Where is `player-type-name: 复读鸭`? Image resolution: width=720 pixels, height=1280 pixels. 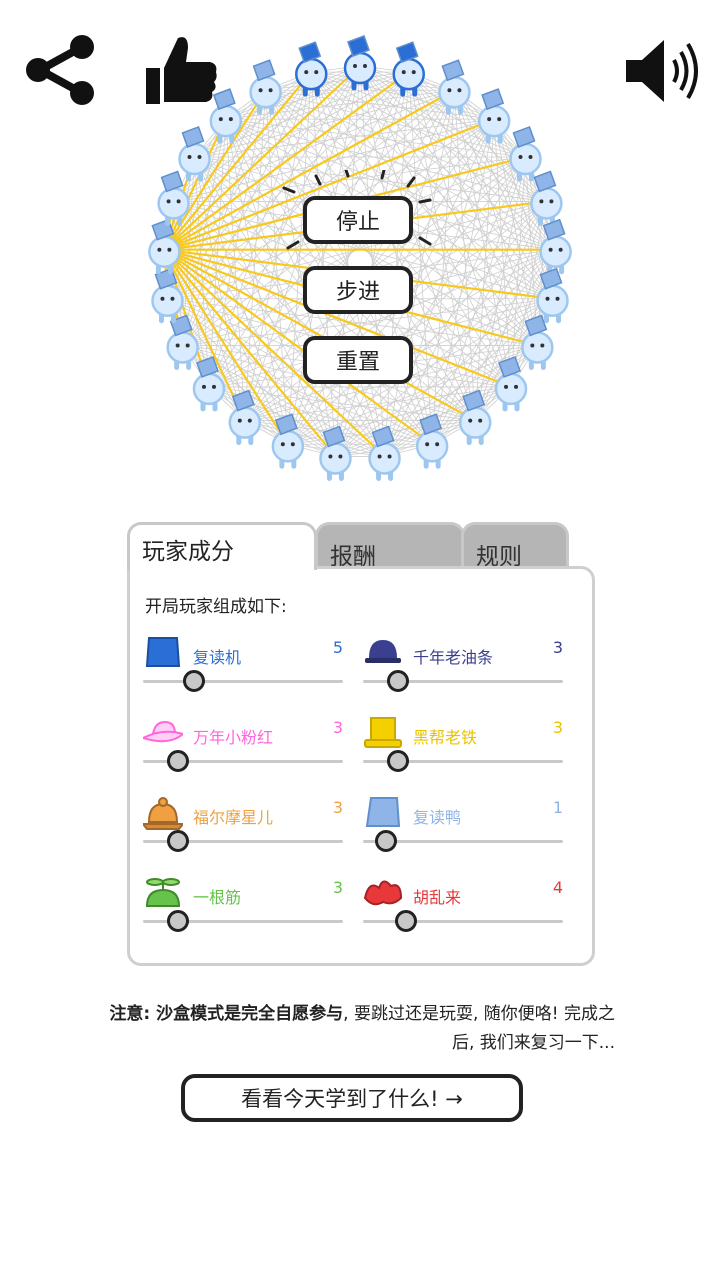
player-type-name: 复读鸭 is located at coordinates (437, 817).